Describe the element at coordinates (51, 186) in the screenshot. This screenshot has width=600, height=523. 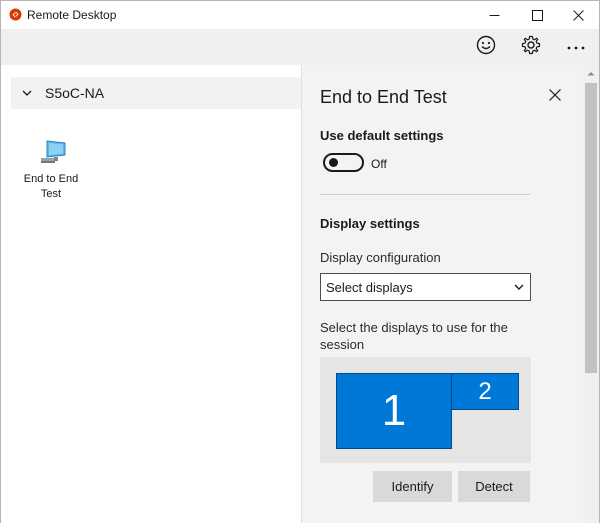
I see `connection-tile-label: End to End Test` at that location.